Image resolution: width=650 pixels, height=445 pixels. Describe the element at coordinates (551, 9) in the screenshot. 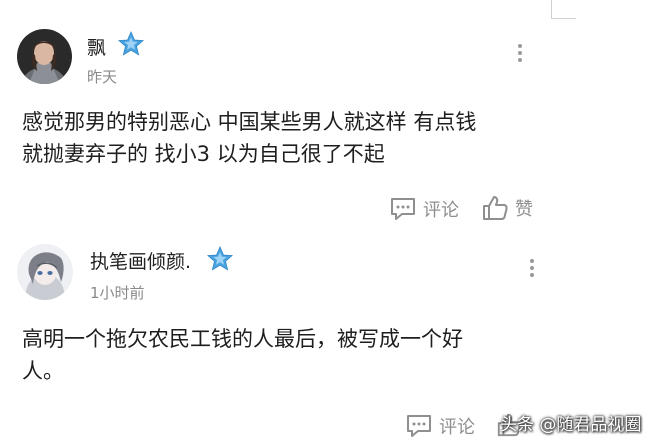

I see `corner-divider-vertical` at that location.